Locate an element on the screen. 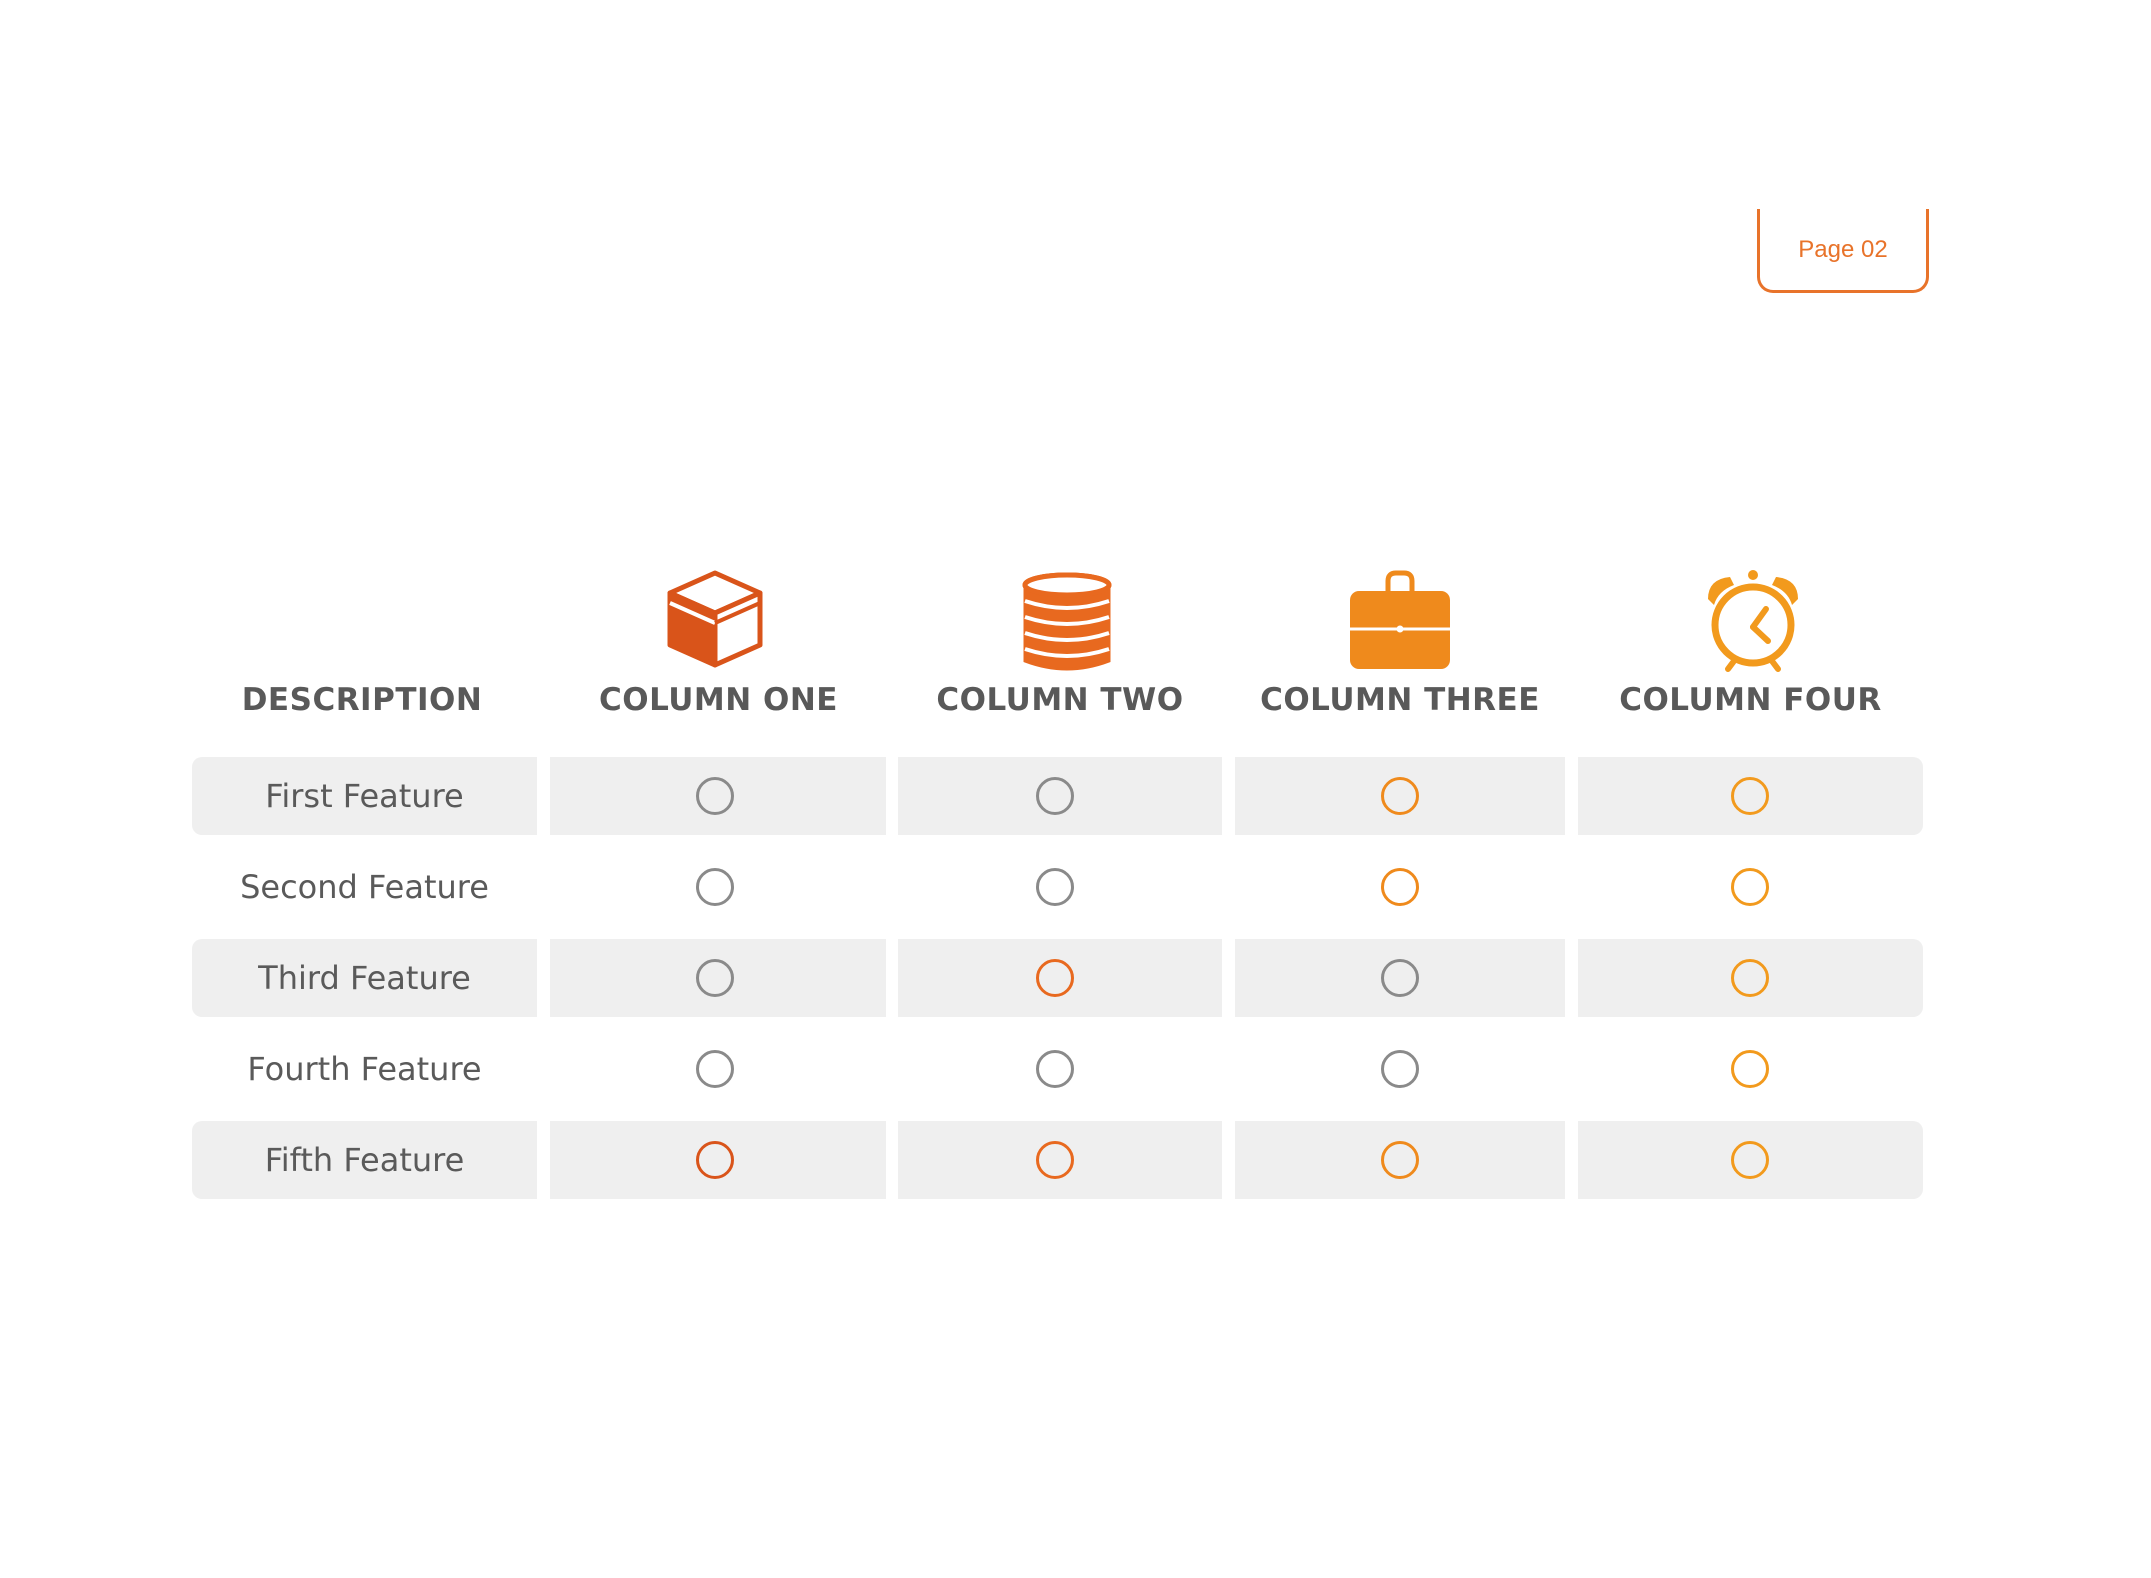  table-row: Fifth Feature is located at coordinates (1075, 1160).